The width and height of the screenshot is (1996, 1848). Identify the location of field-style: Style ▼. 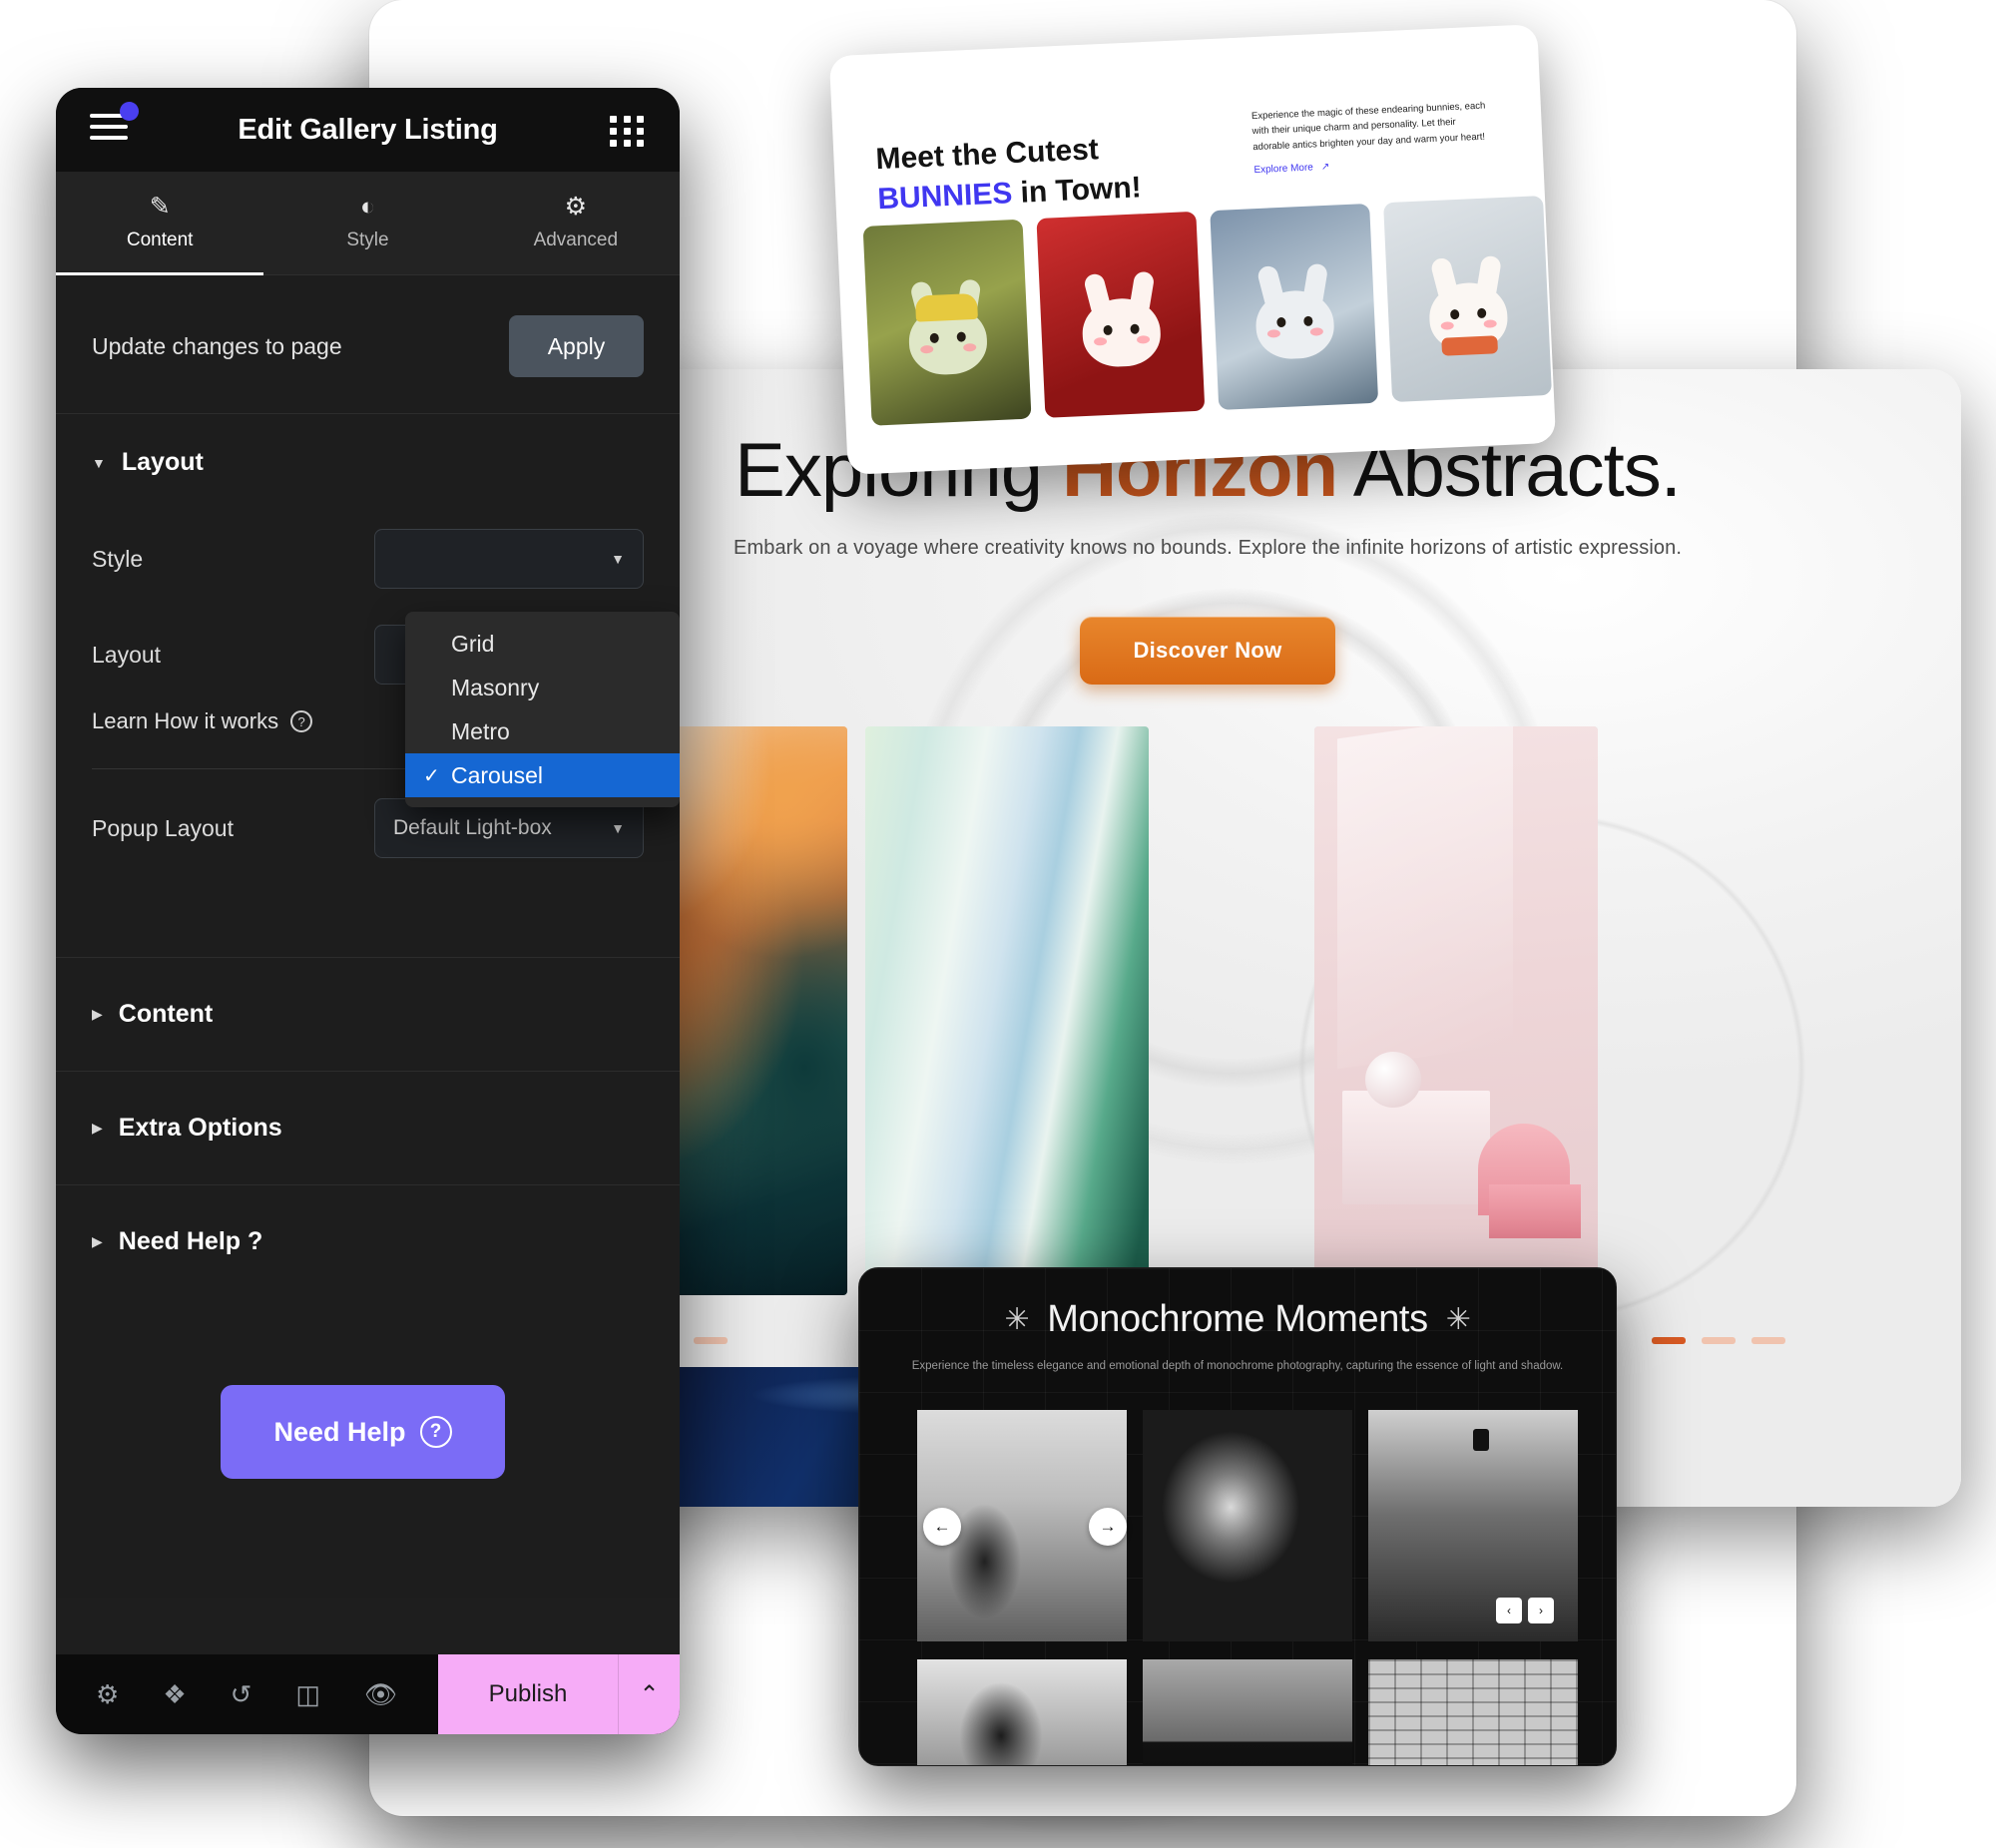
(368, 559).